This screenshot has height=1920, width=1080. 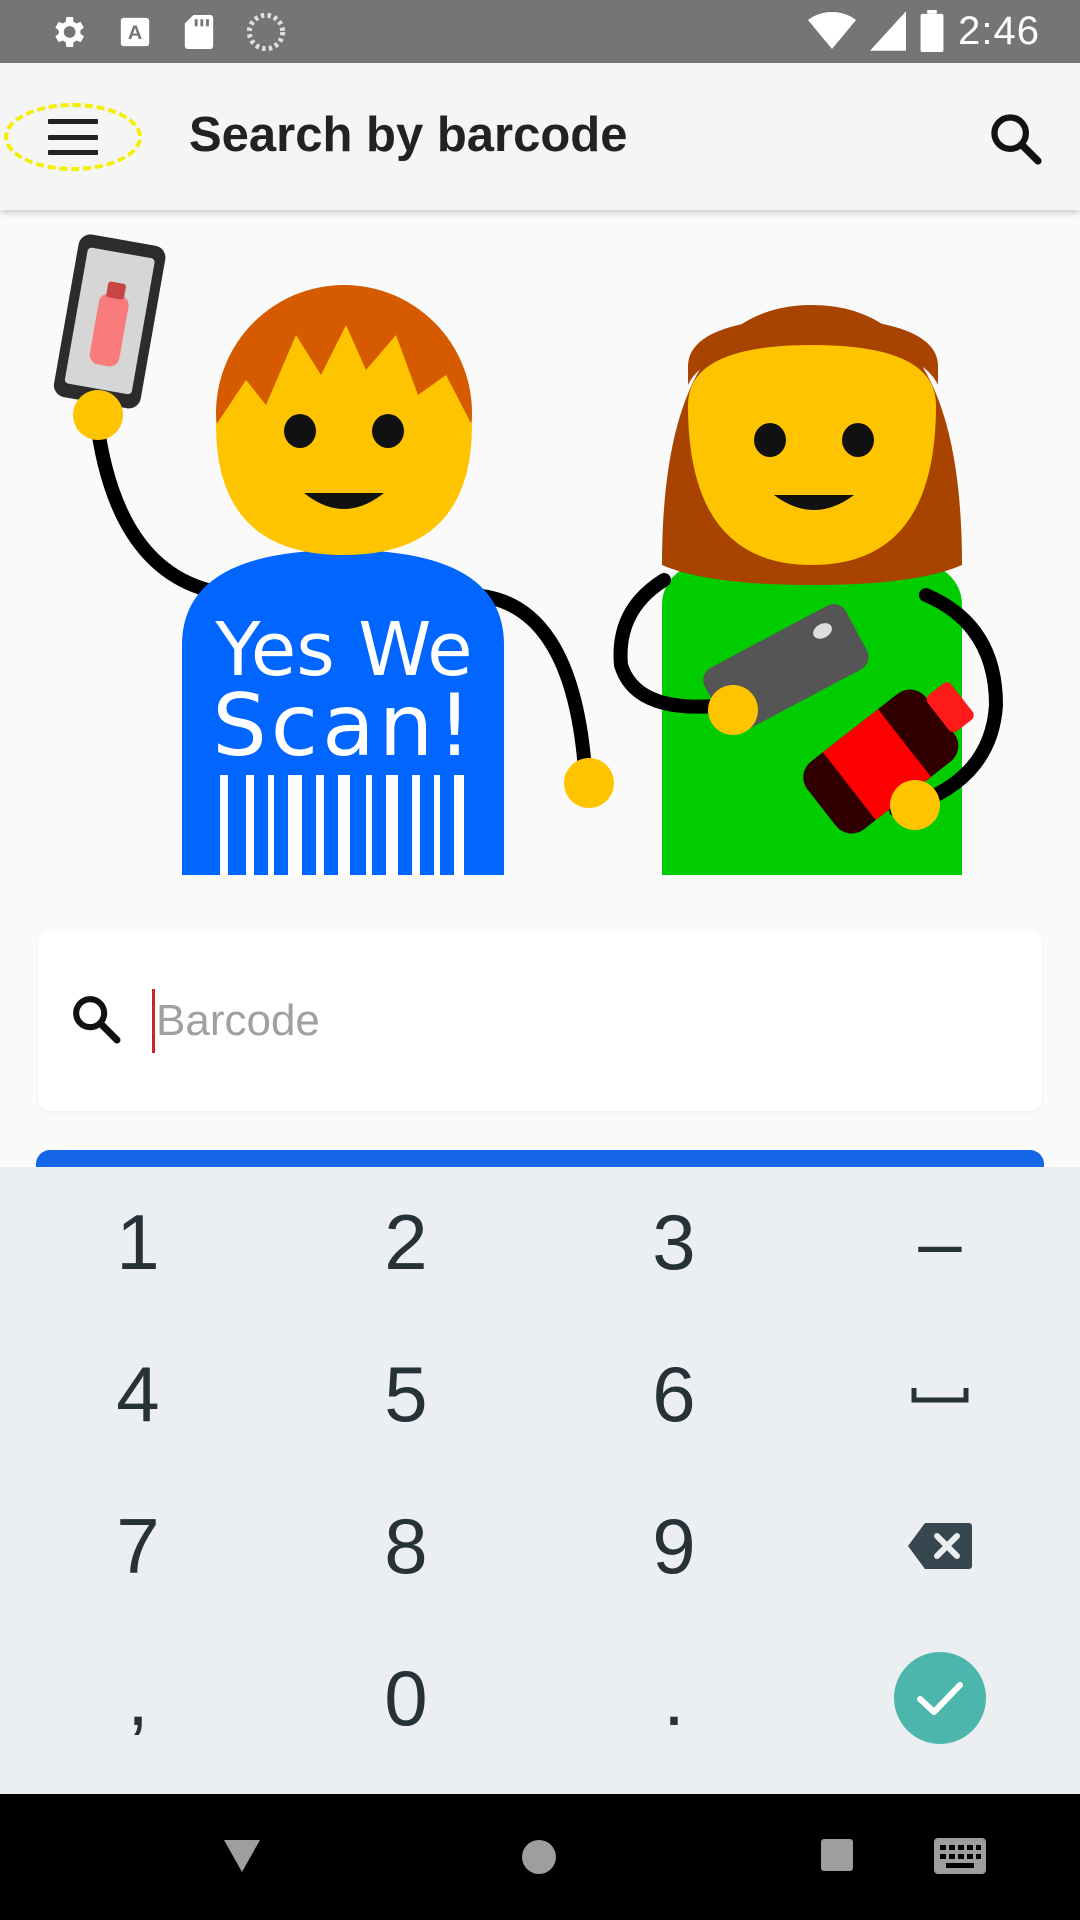 What do you see at coordinates (153, 1021) in the screenshot?
I see `text-cursor` at bounding box center [153, 1021].